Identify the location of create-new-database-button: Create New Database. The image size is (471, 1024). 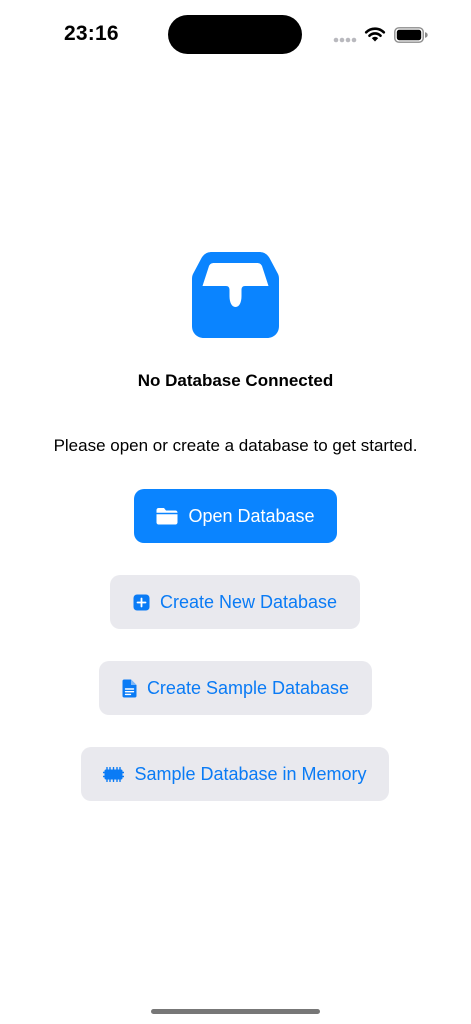
(235, 602).